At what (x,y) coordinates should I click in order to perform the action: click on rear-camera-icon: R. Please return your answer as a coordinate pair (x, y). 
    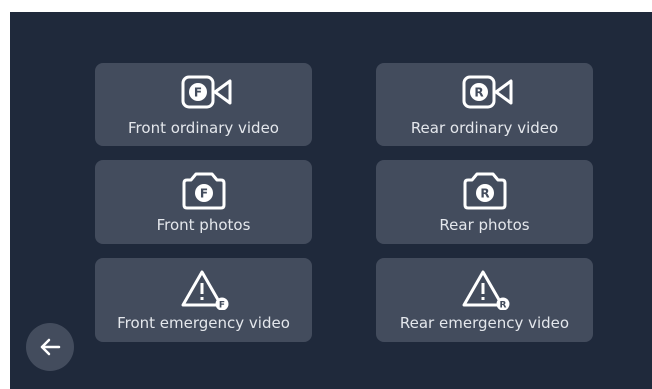
    Looking at the image, I should click on (484, 191).